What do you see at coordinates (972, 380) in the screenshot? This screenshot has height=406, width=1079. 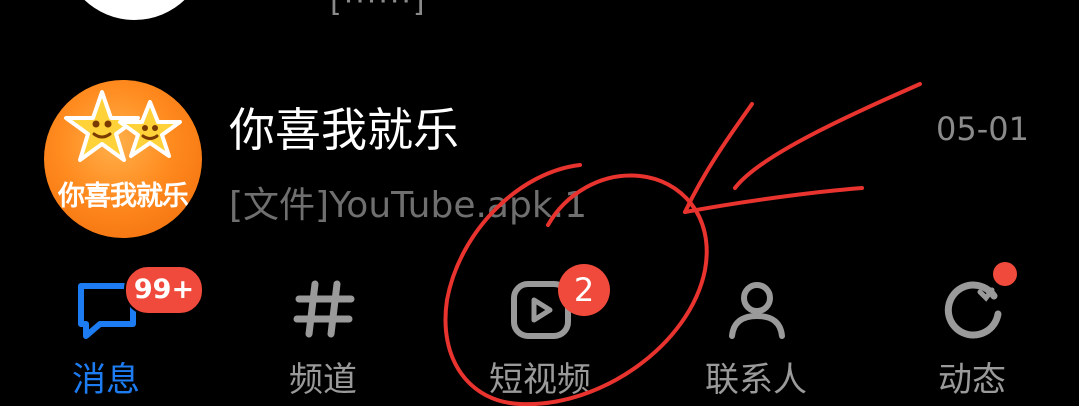 I see `tab-label: 动态` at bounding box center [972, 380].